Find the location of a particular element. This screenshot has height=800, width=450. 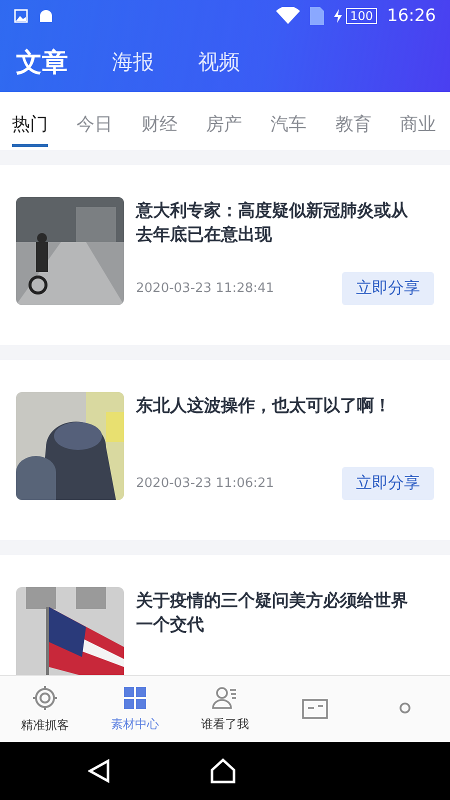

article-date: 2020-03-23 11:28:41 is located at coordinates (205, 288).